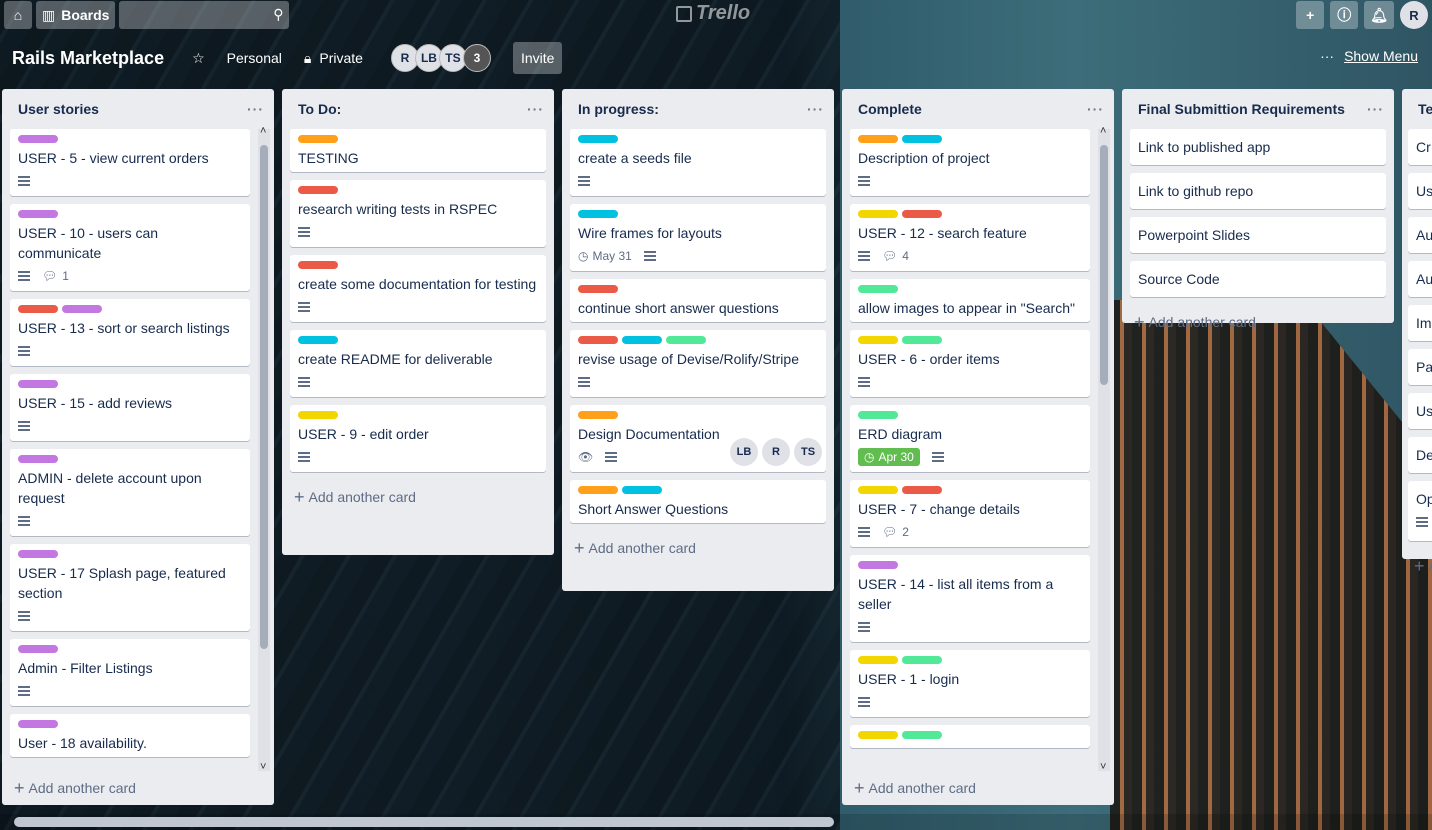  I want to click on card-members: LB R TS, so click(776, 452).